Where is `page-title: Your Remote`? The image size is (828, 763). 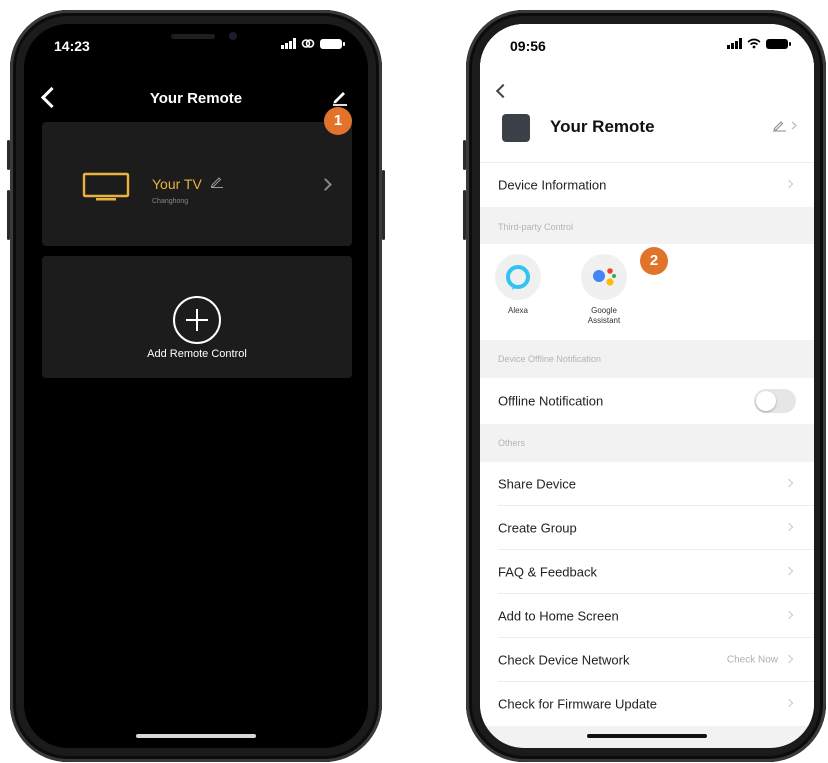
page-title: Your Remote is located at coordinates (196, 98).